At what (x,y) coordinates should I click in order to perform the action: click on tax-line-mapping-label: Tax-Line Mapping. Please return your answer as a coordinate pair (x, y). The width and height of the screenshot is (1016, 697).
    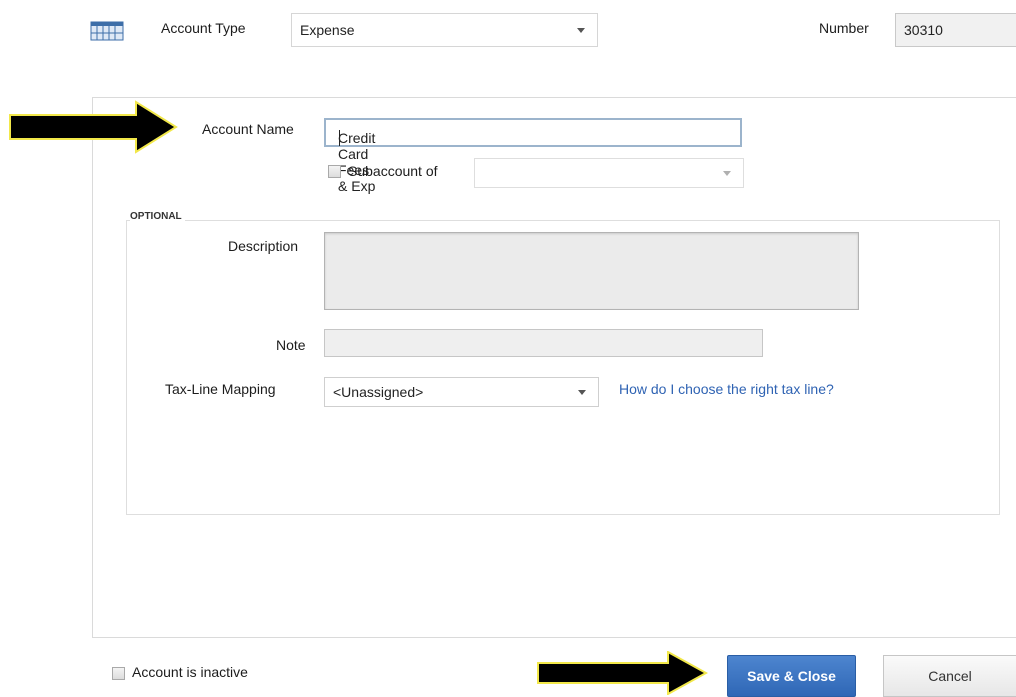
    Looking at the image, I should click on (220, 389).